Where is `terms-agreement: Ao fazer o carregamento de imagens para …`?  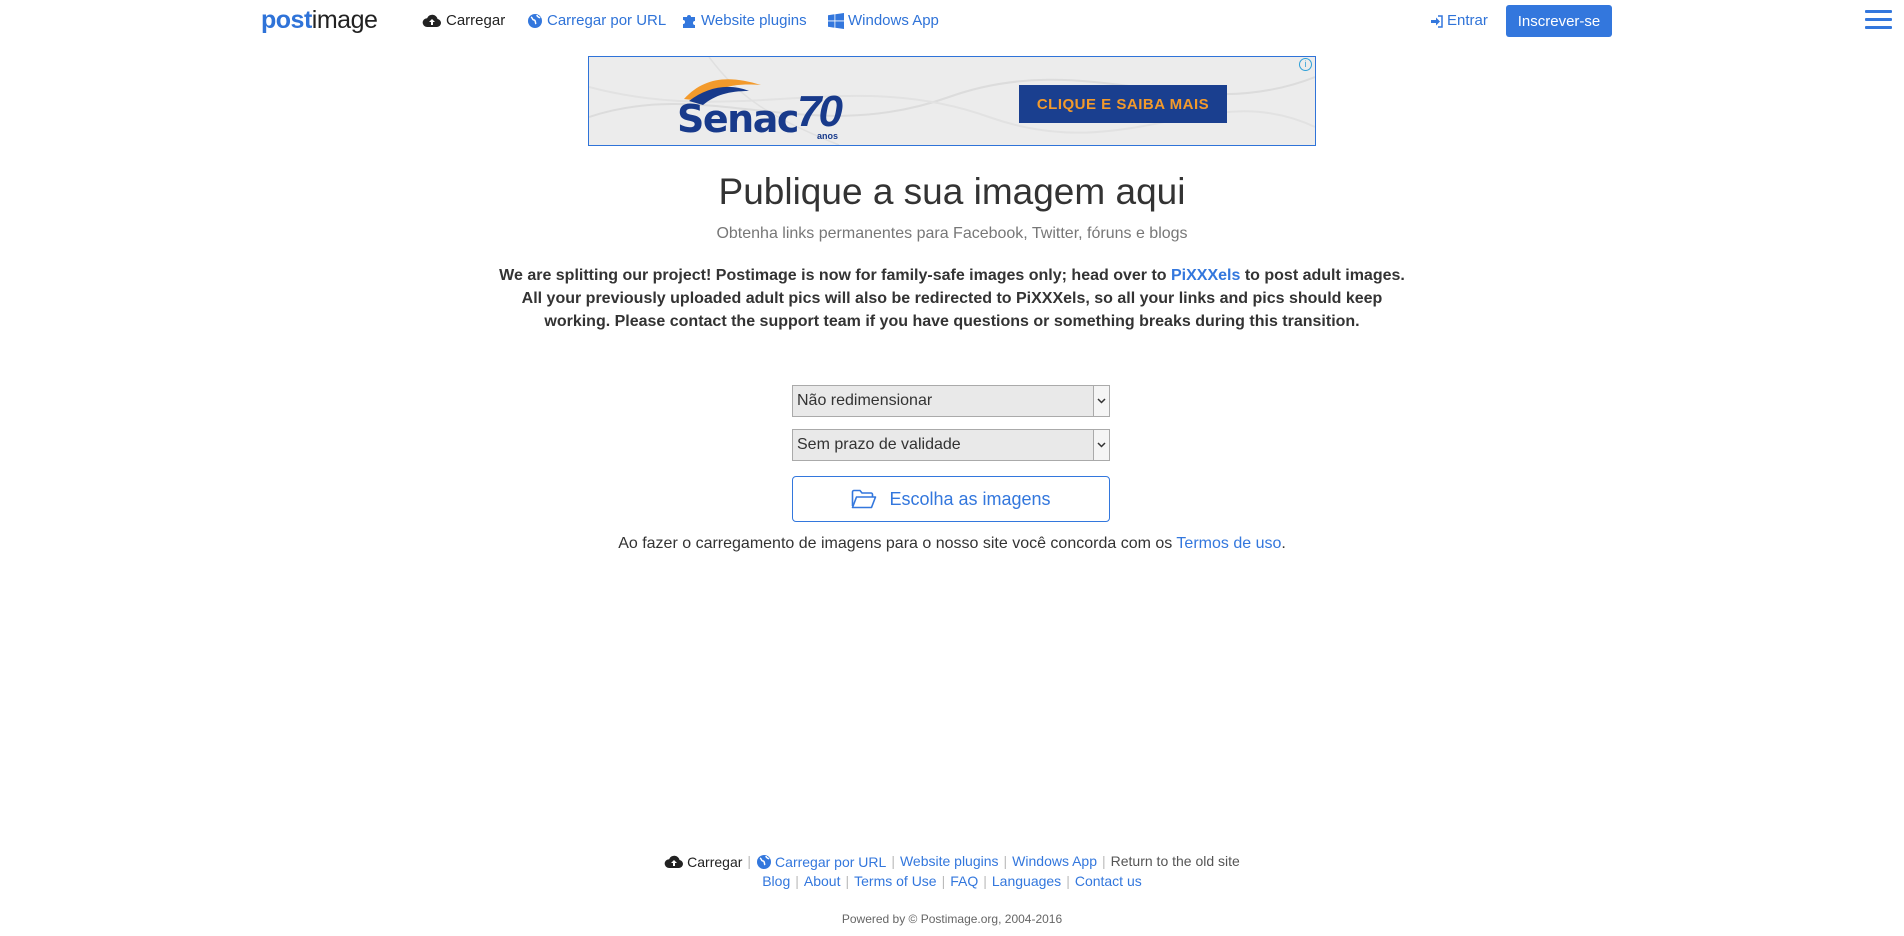
terms-agreement: Ao fazer o carregamento de imagens para … is located at coordinates (952, 544).